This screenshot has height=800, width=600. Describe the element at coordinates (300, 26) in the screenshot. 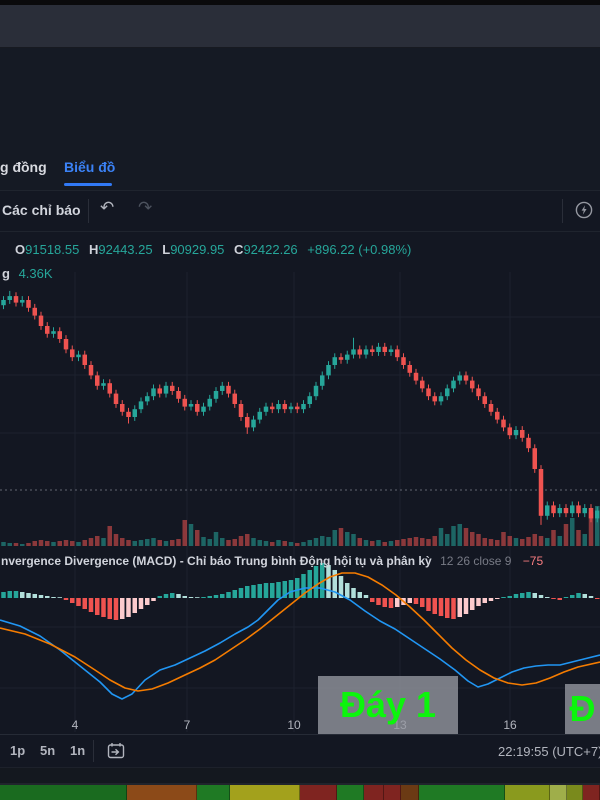

I see `app-title-bar` at that location.